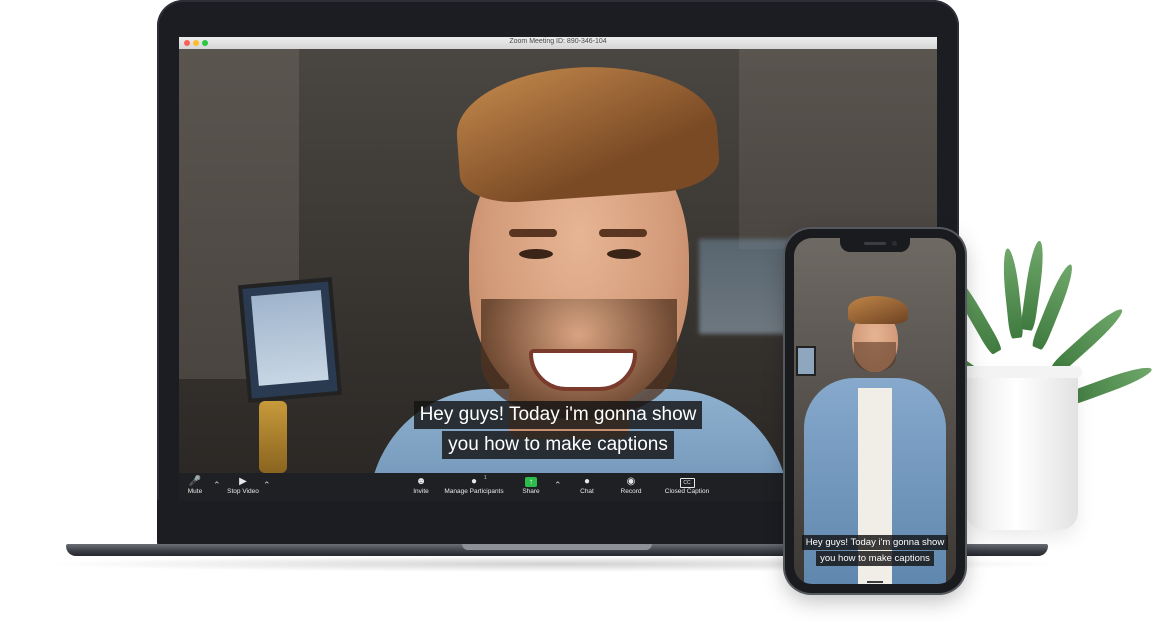  Describe the element at coordinates (485, 478) in the screenshot. I see `participants-count: 1` at that location.